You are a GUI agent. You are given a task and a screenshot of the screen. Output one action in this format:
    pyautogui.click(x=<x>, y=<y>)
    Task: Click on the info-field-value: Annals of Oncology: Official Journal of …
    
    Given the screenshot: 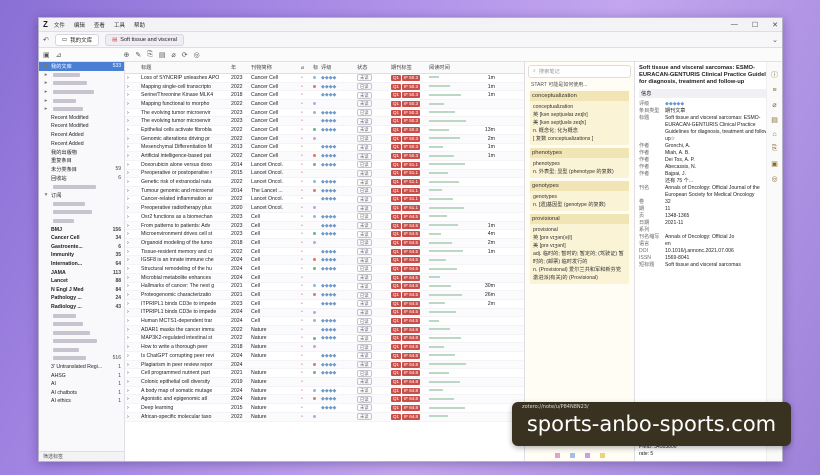 What is the action you would take?
    pyautogui.click(x=721, y=192)
    